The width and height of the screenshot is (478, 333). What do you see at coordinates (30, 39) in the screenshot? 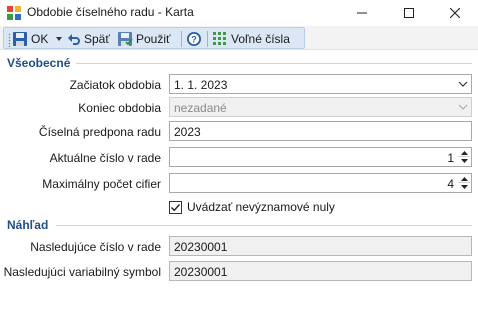
I see `ok-button: OK` at bounding box center [30, 39].